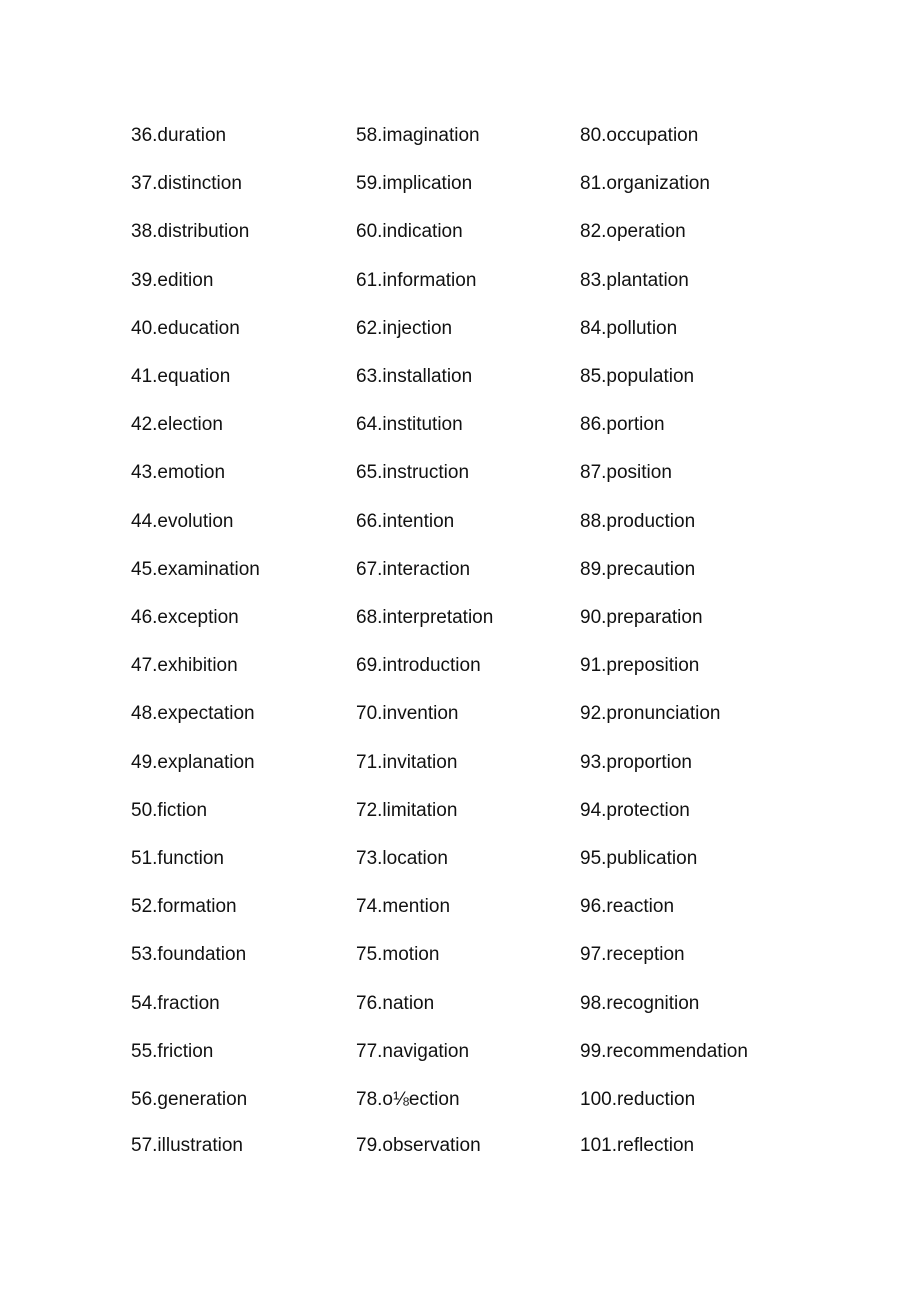 This screenshot has height=1301, width=920. Describe the element at coordinates (407, 810) in the screenshot. I see `word-list-item: 72.limitation` at that location.